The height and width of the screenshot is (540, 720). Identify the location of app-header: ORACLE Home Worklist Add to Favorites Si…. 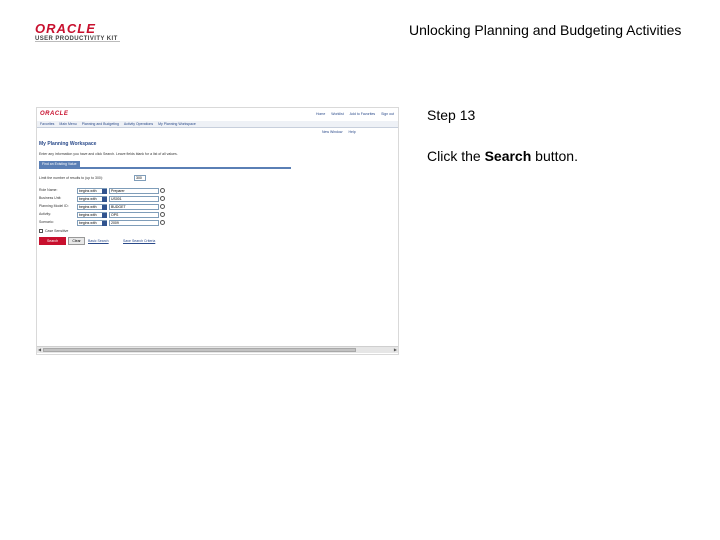
(217, 114).